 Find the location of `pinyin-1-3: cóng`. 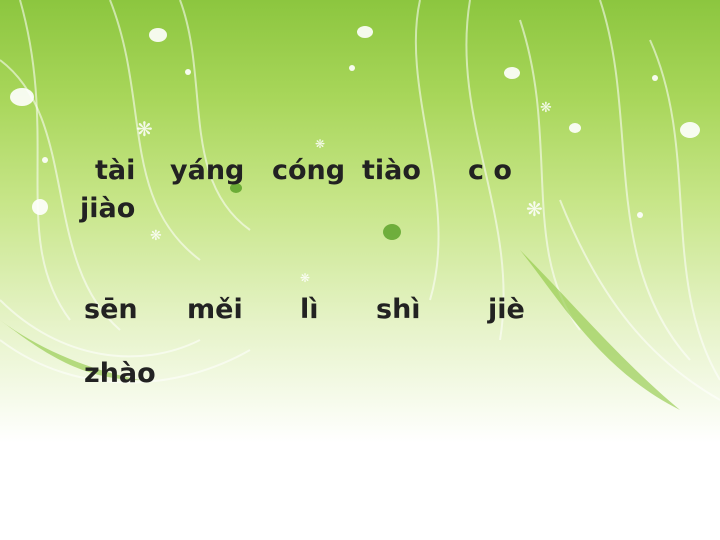

pinyin-1-3: cóng is located at coordinates (309, 170).